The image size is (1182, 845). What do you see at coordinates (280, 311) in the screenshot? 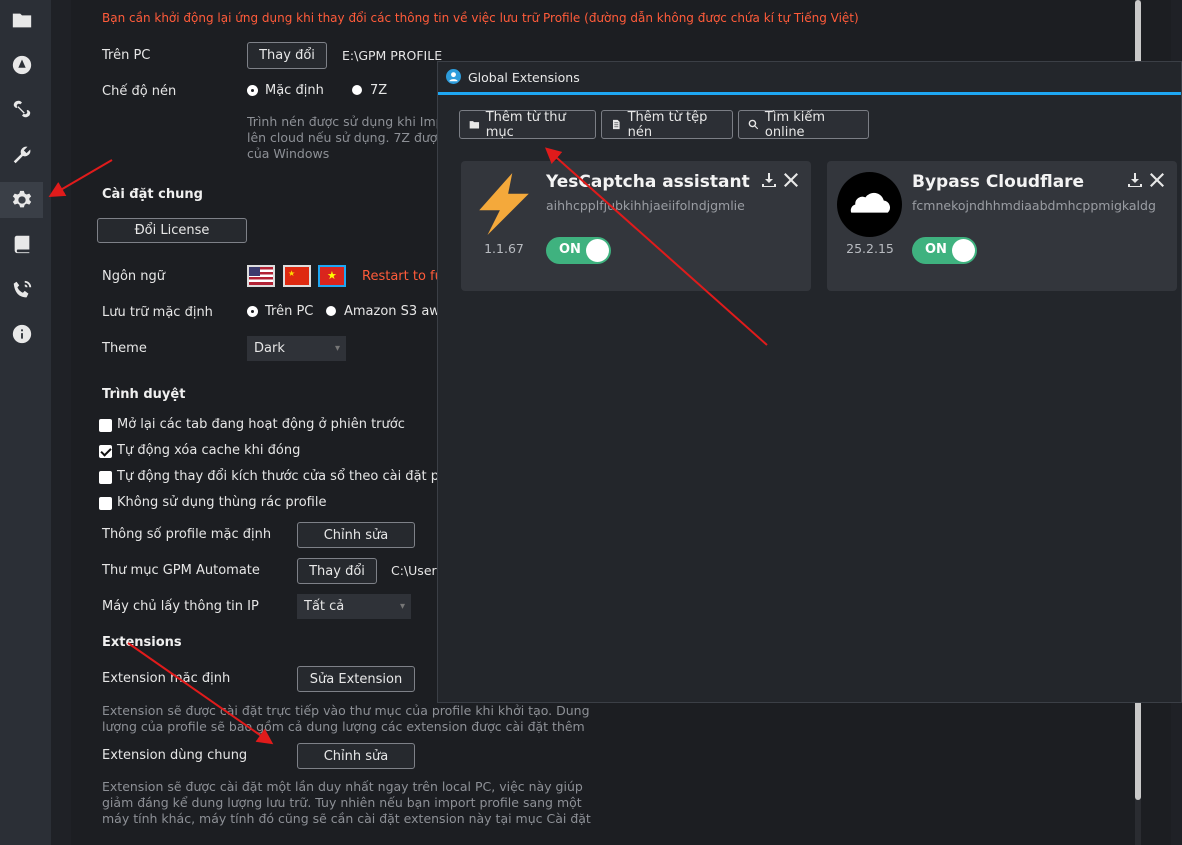
I see `storage-option-pc: Trên PC` at bounding box center [280, 311].